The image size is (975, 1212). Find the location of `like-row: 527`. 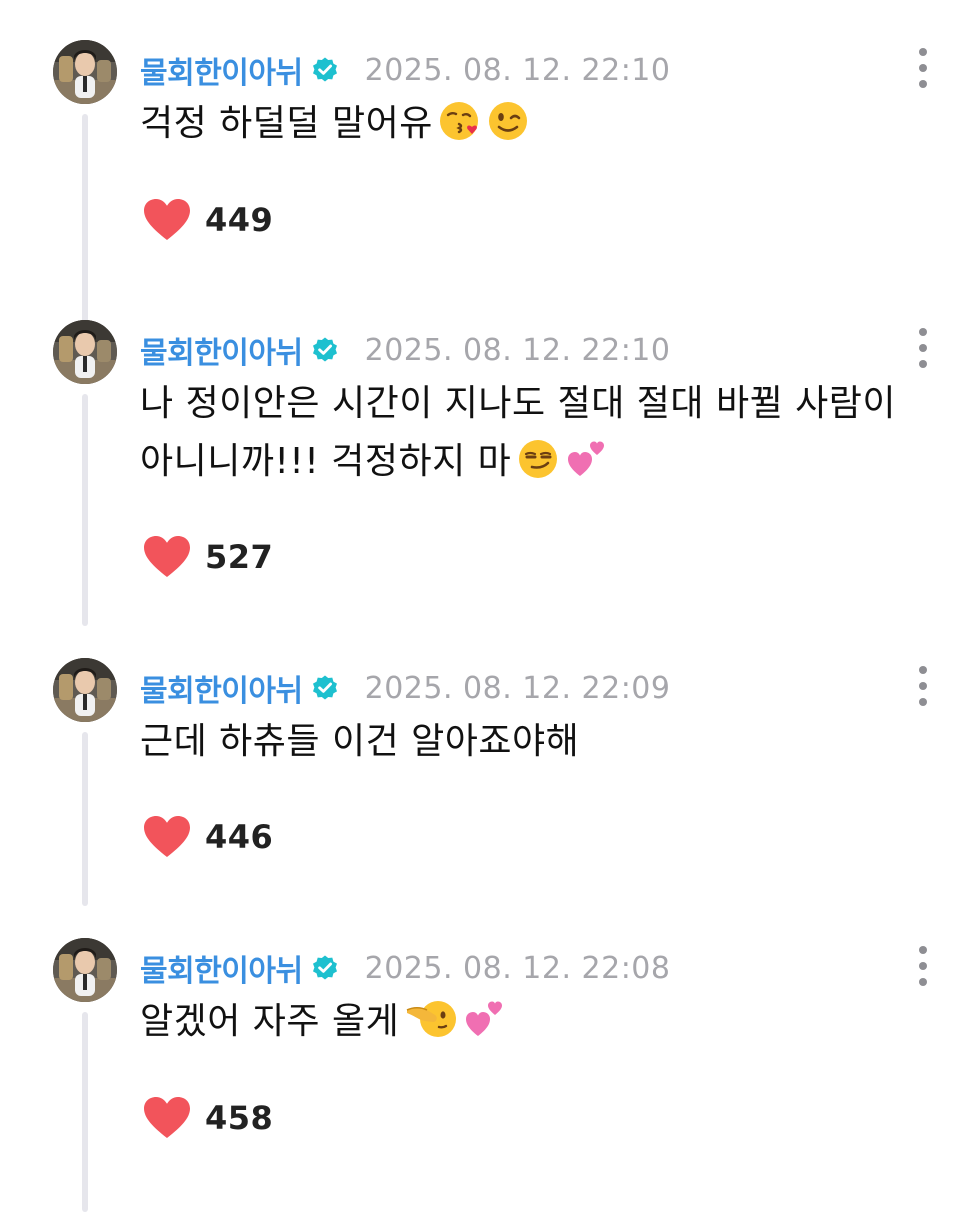

like-row: 527 is located at coordinates (208, 557).